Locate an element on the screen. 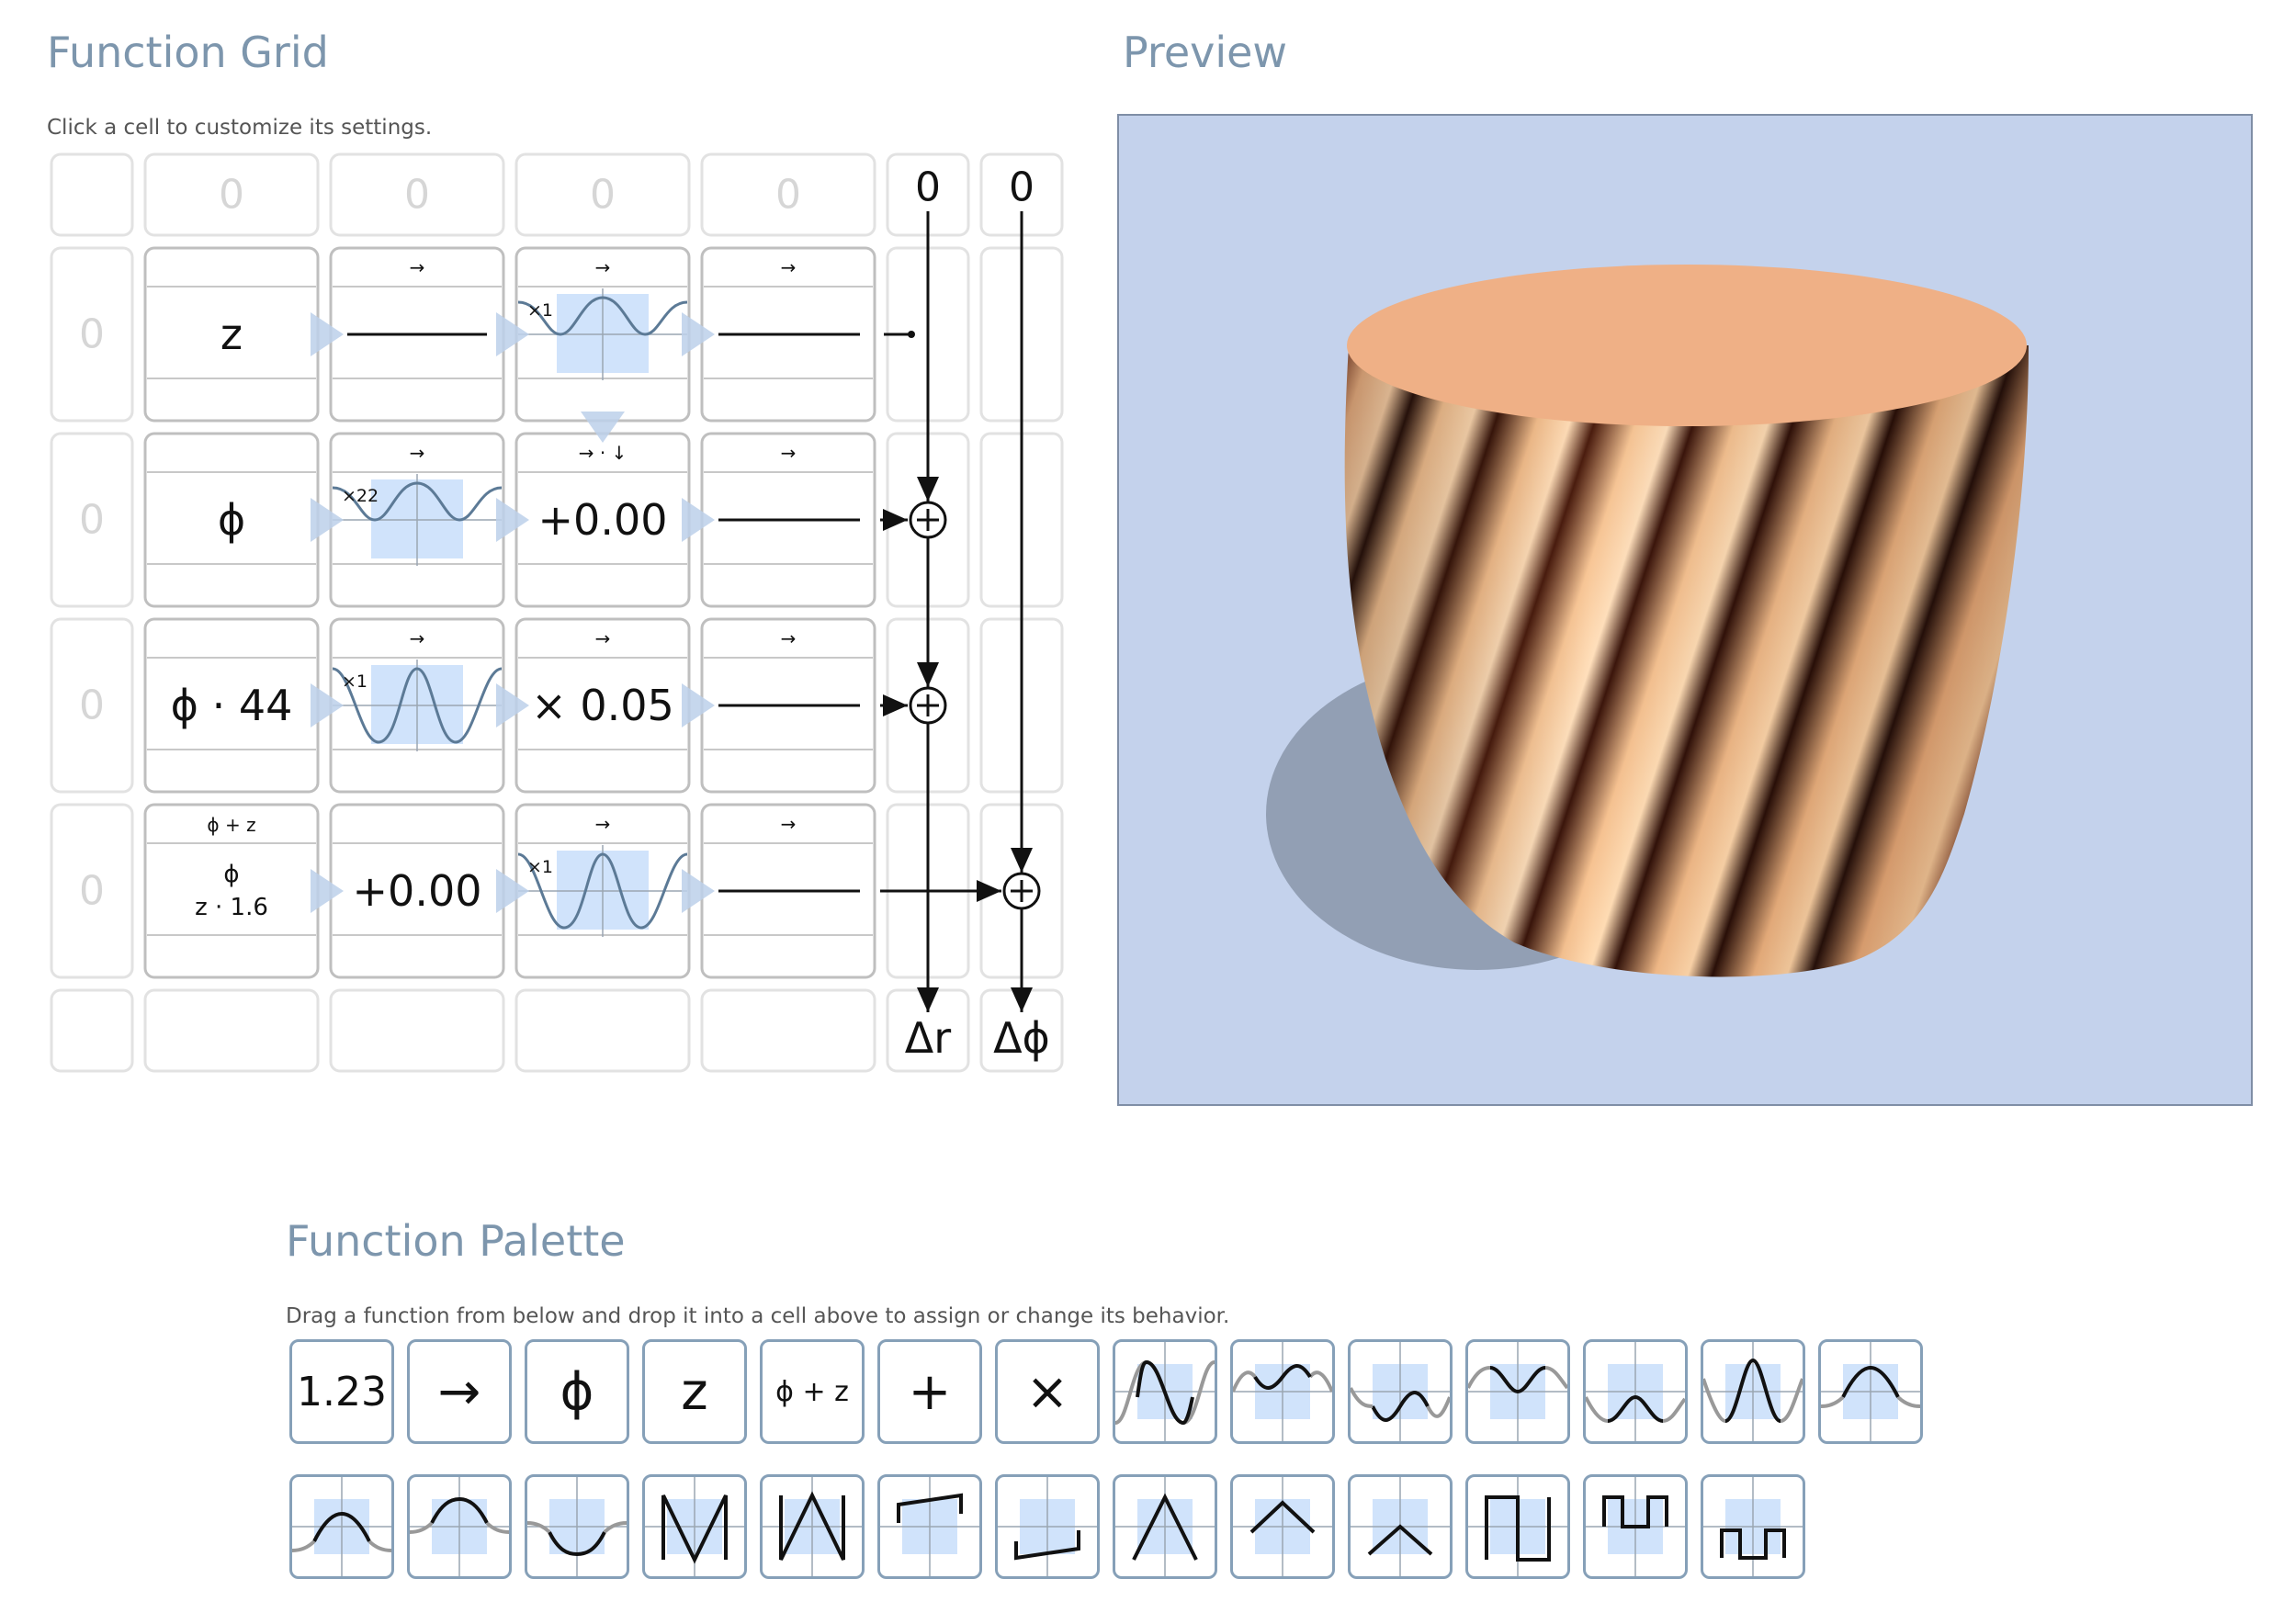 The image size is (2295, 1624). ramp-step-icon is located at coordinates (929, 1526).